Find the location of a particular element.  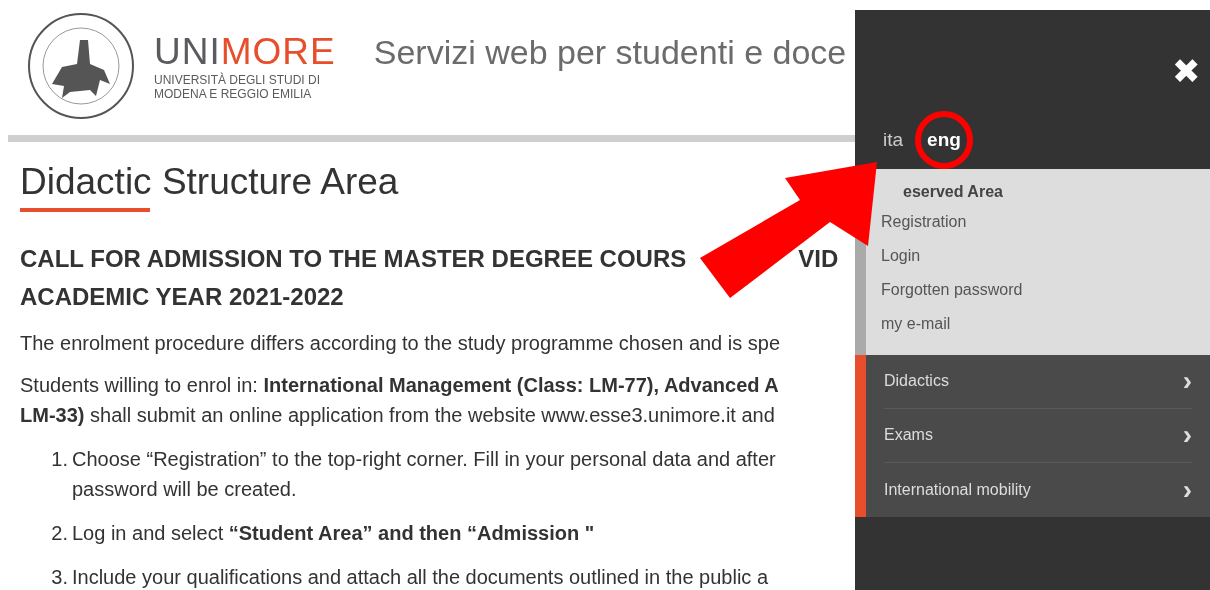

step-text: Include your qualifications and attach all the documents outlined in the public a is located at coordinates (420, 577).